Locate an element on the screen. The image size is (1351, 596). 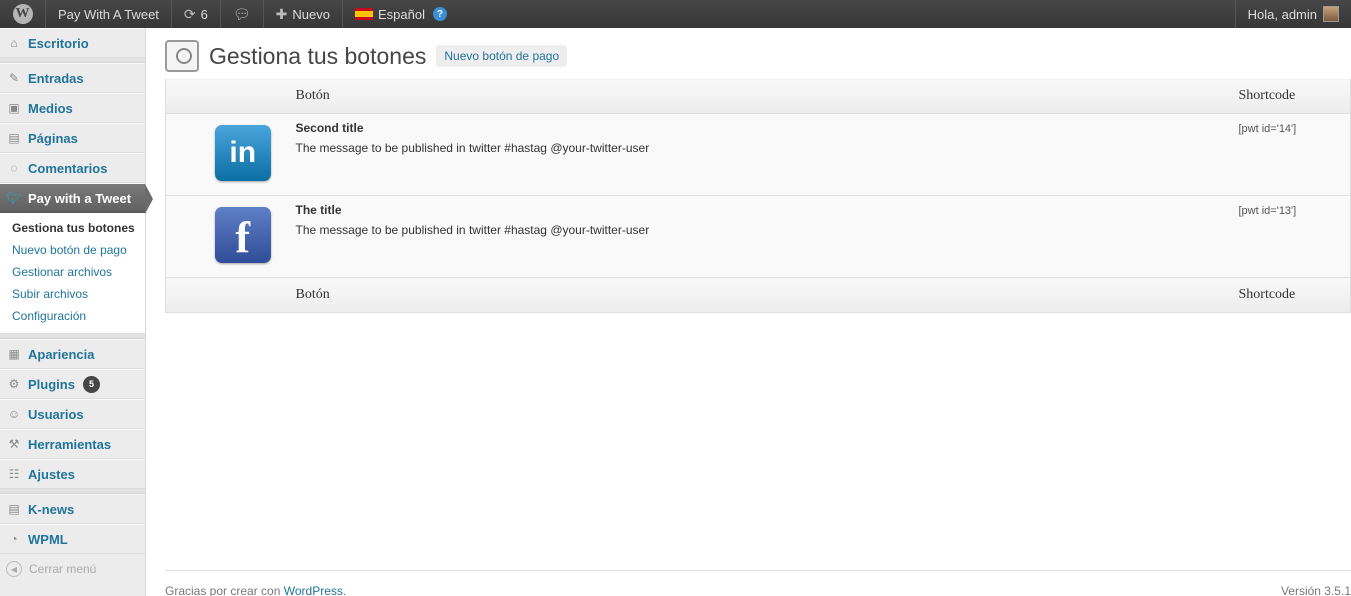
facebook-icon: f is located at coordinates (242, 235).